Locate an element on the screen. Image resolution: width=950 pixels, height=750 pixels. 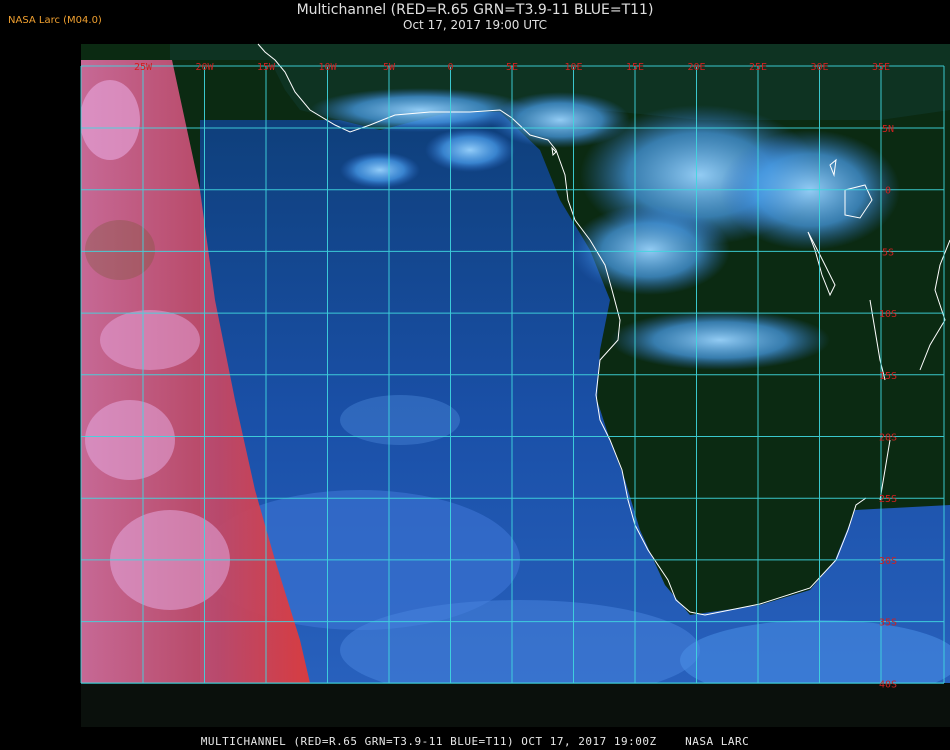
latitude-label: 30S is located at coordinates (888, 561).